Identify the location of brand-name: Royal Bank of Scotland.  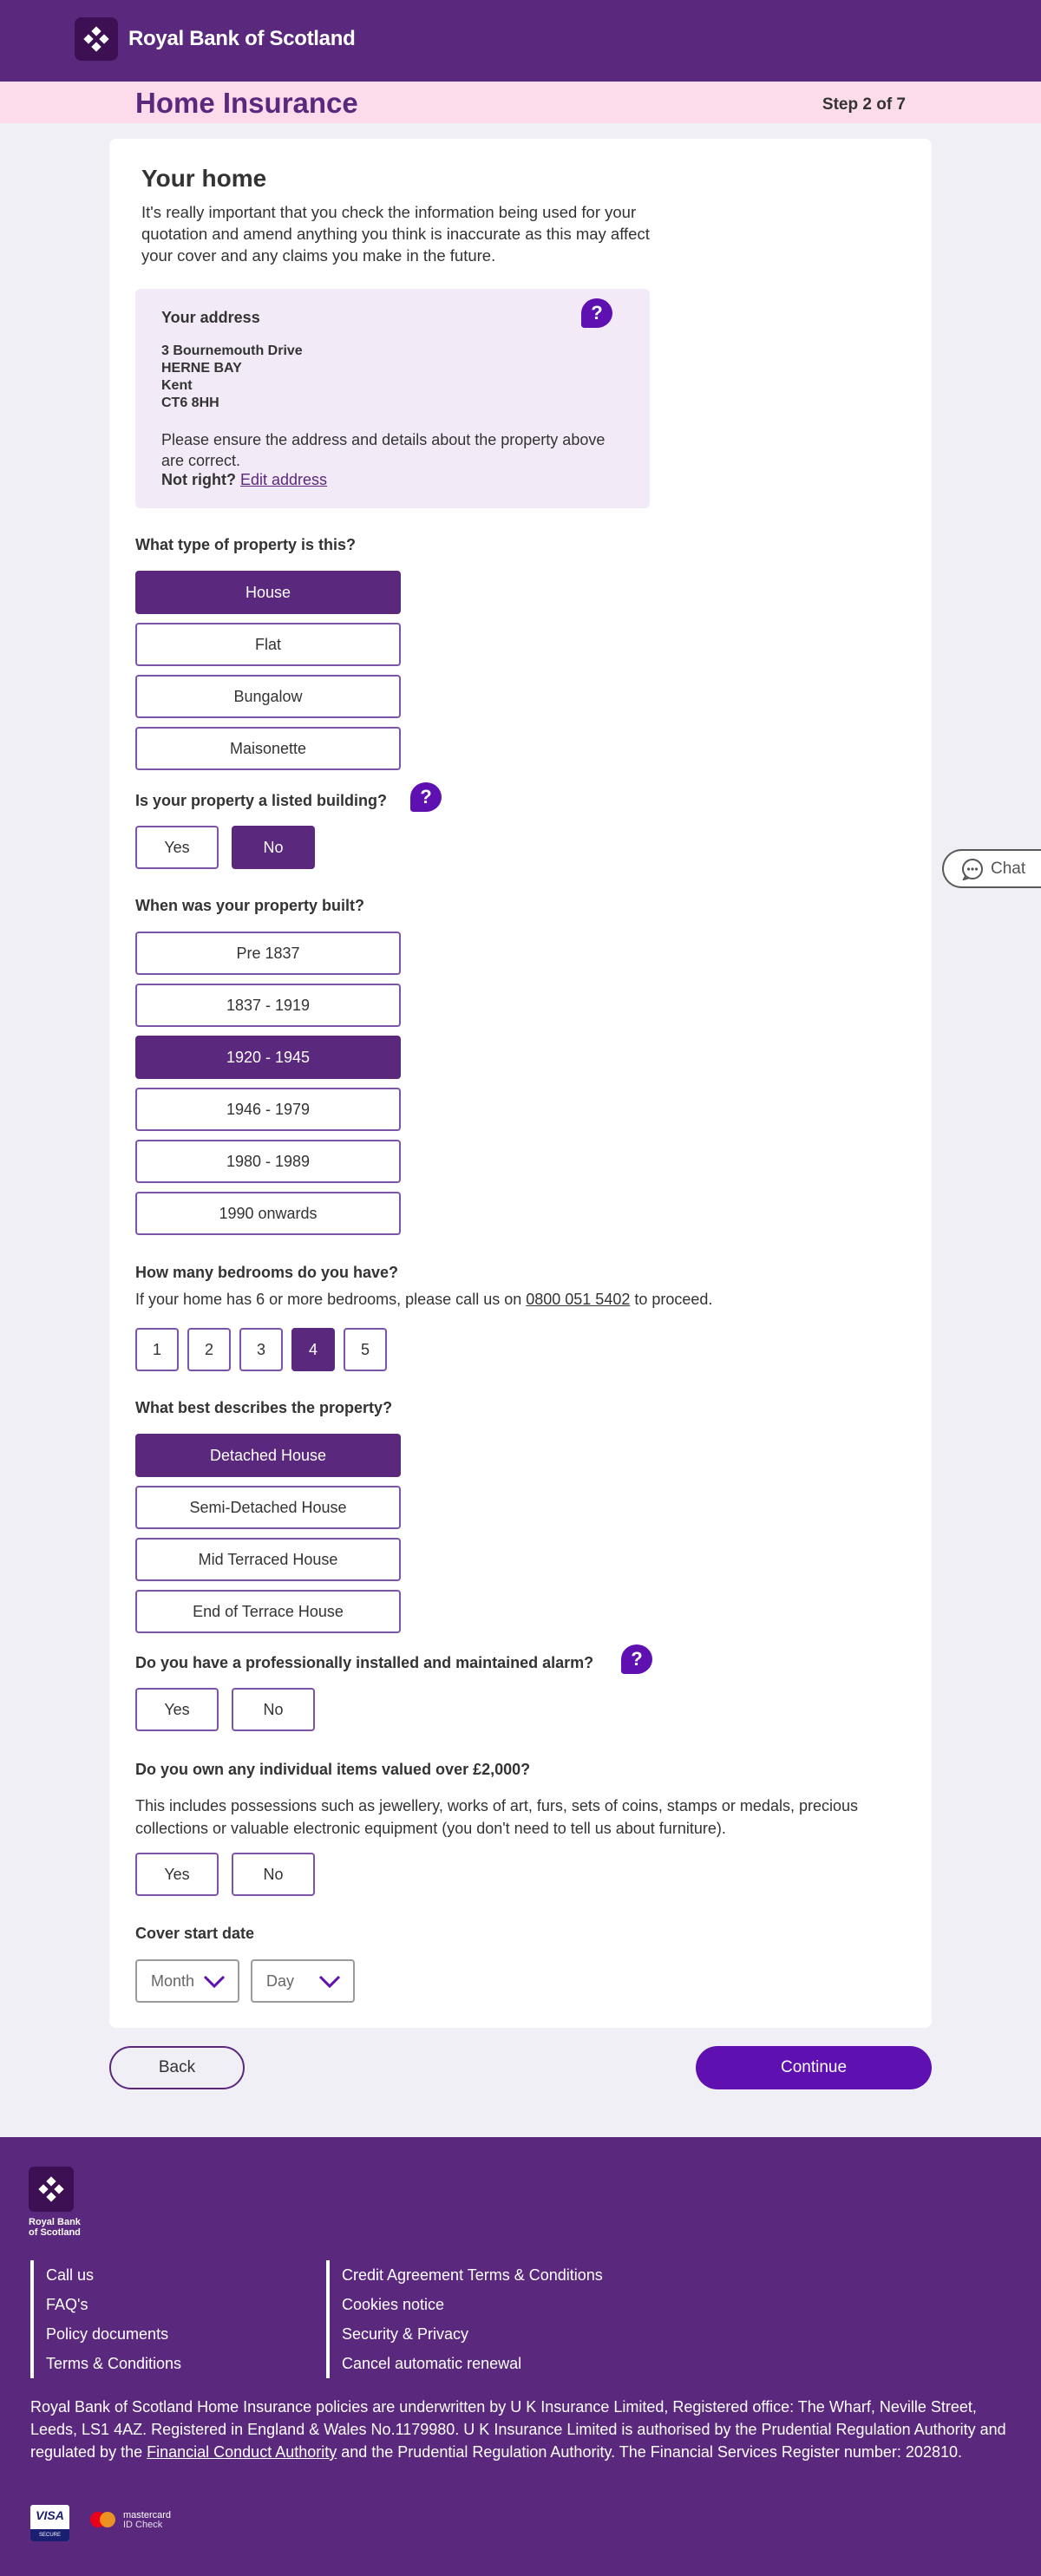
(242, 38).